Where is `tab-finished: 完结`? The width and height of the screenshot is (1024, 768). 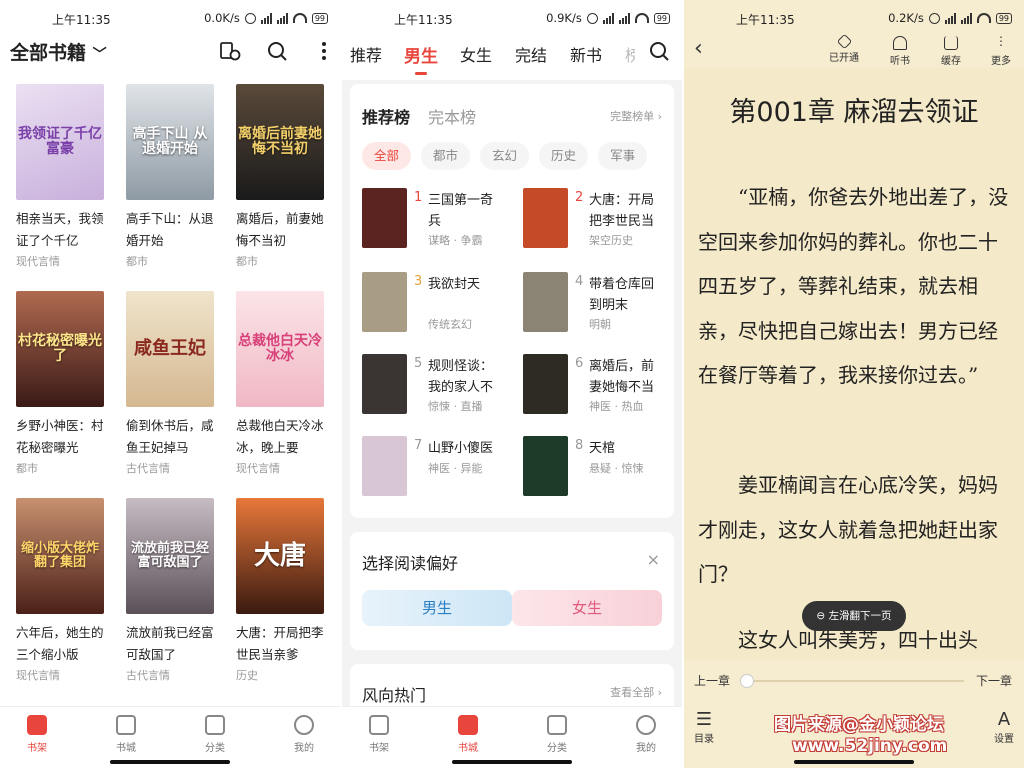
tab-finished: 完结 is located at coordinates (531, 54).